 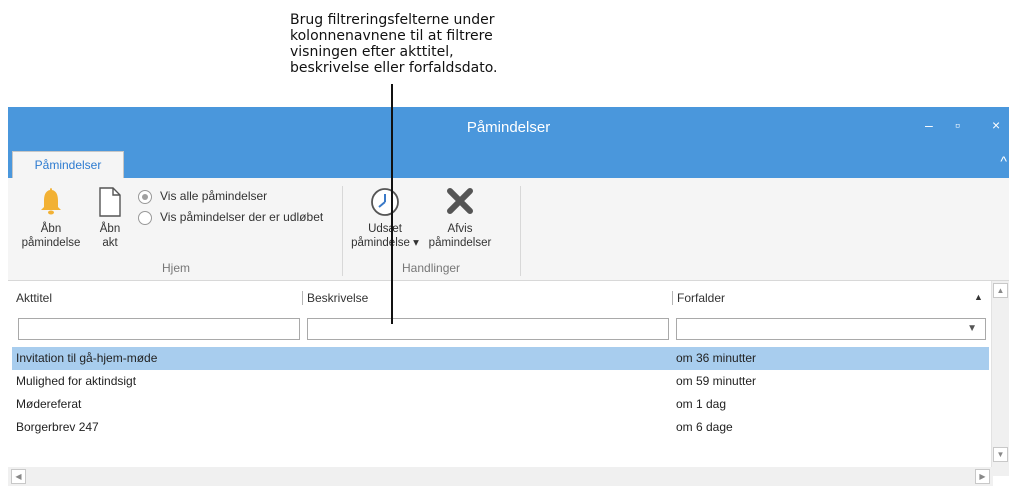 I want to click on dismiss-reminders-button: Afvis påmindelser, so click(x=460, y=218).